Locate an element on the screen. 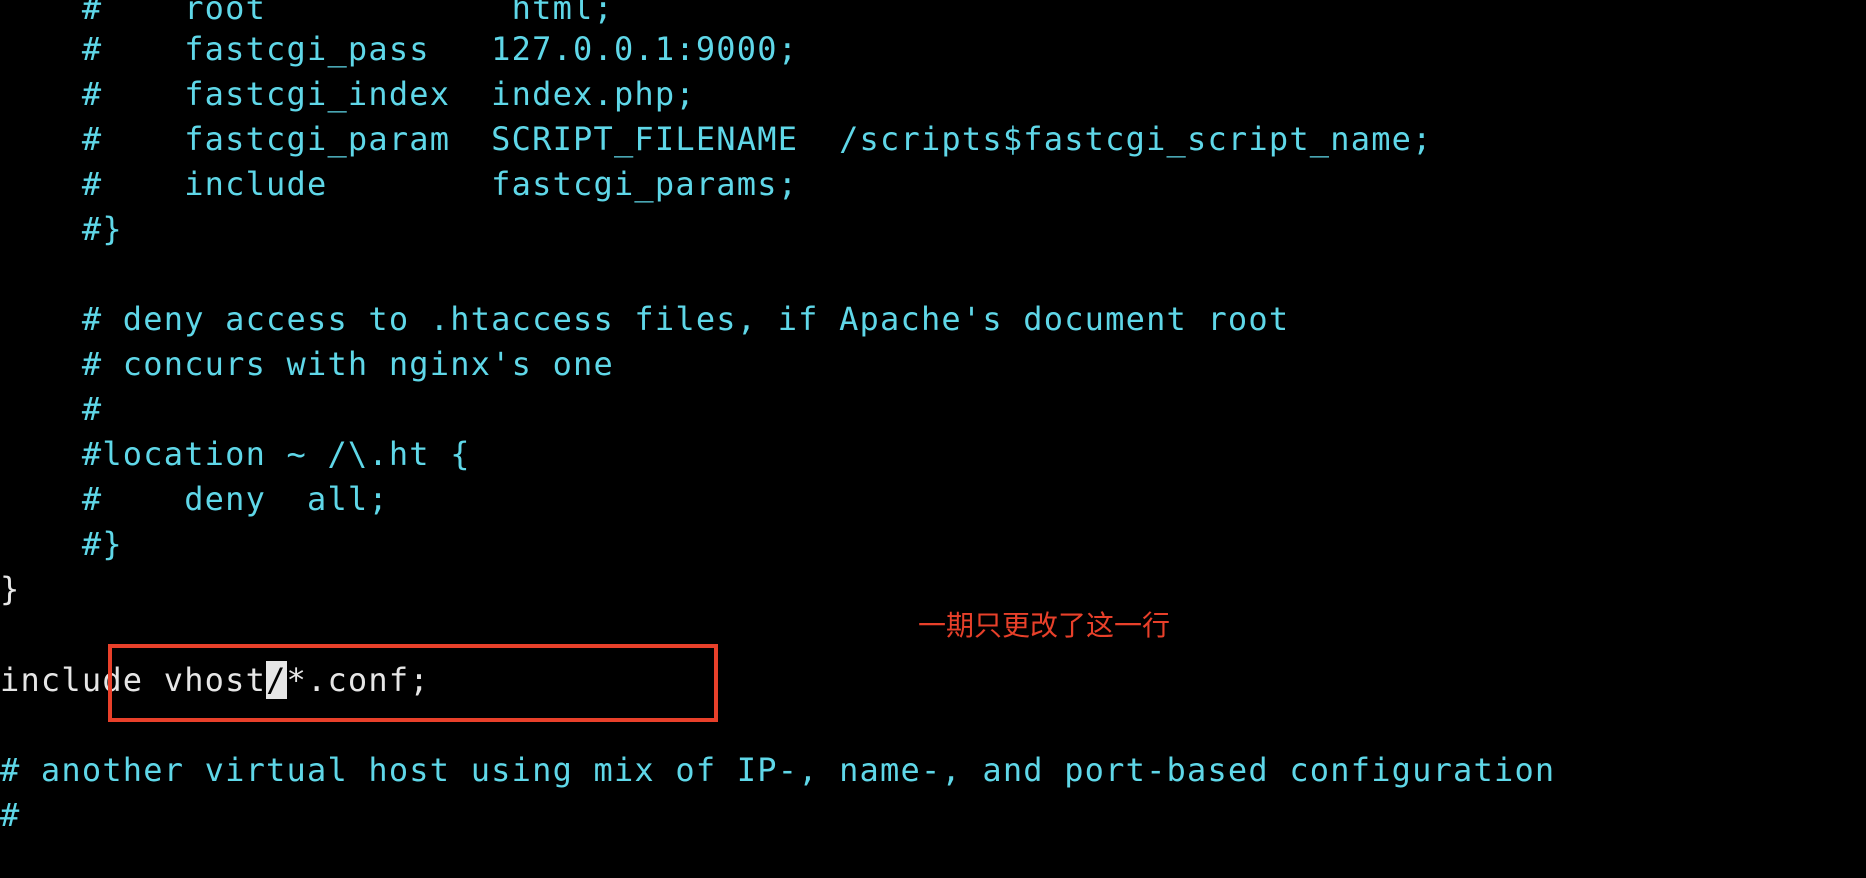 The image size is (1866, 878). annotation-label: 一期只更改了这一行 is located at coordinates (1044, 625).